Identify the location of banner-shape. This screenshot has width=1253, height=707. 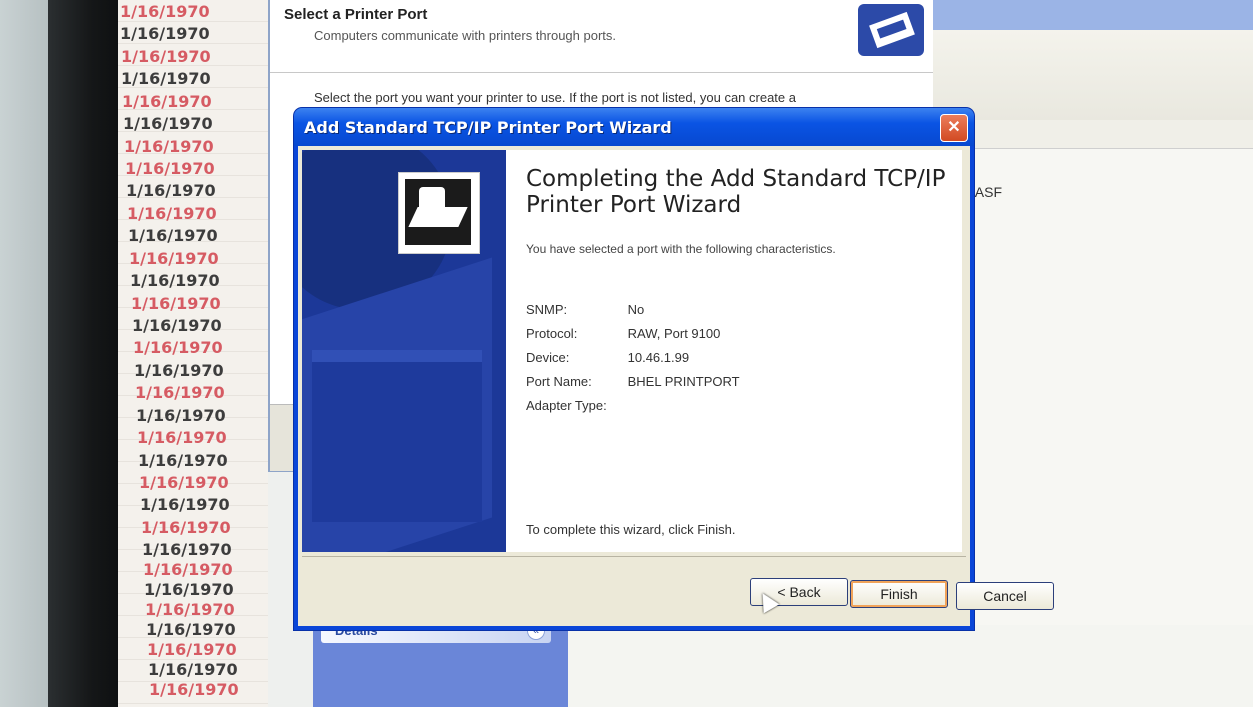
(397, 436).